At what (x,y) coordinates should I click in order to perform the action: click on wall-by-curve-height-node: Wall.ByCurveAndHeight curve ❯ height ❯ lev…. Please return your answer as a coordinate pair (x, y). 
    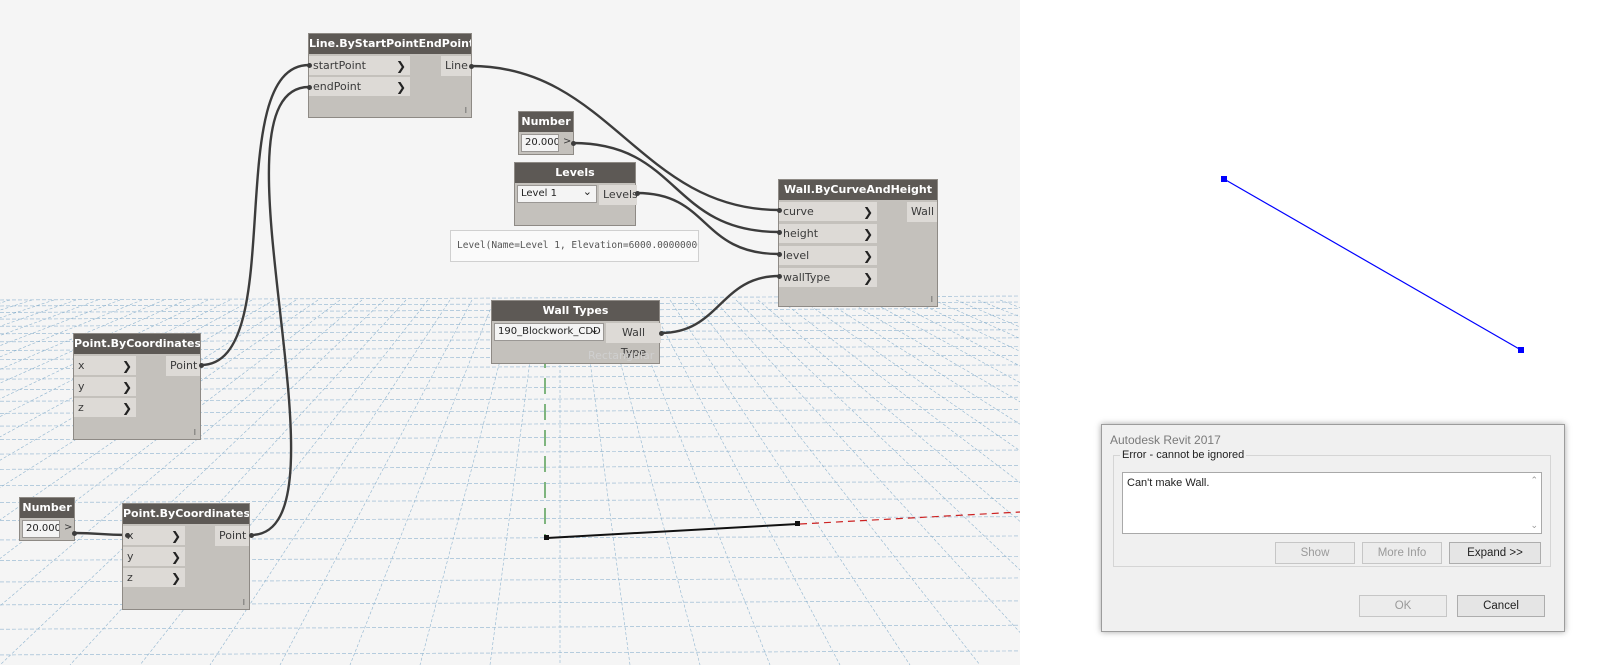
    Looking at the image, I should click on (858, 243).